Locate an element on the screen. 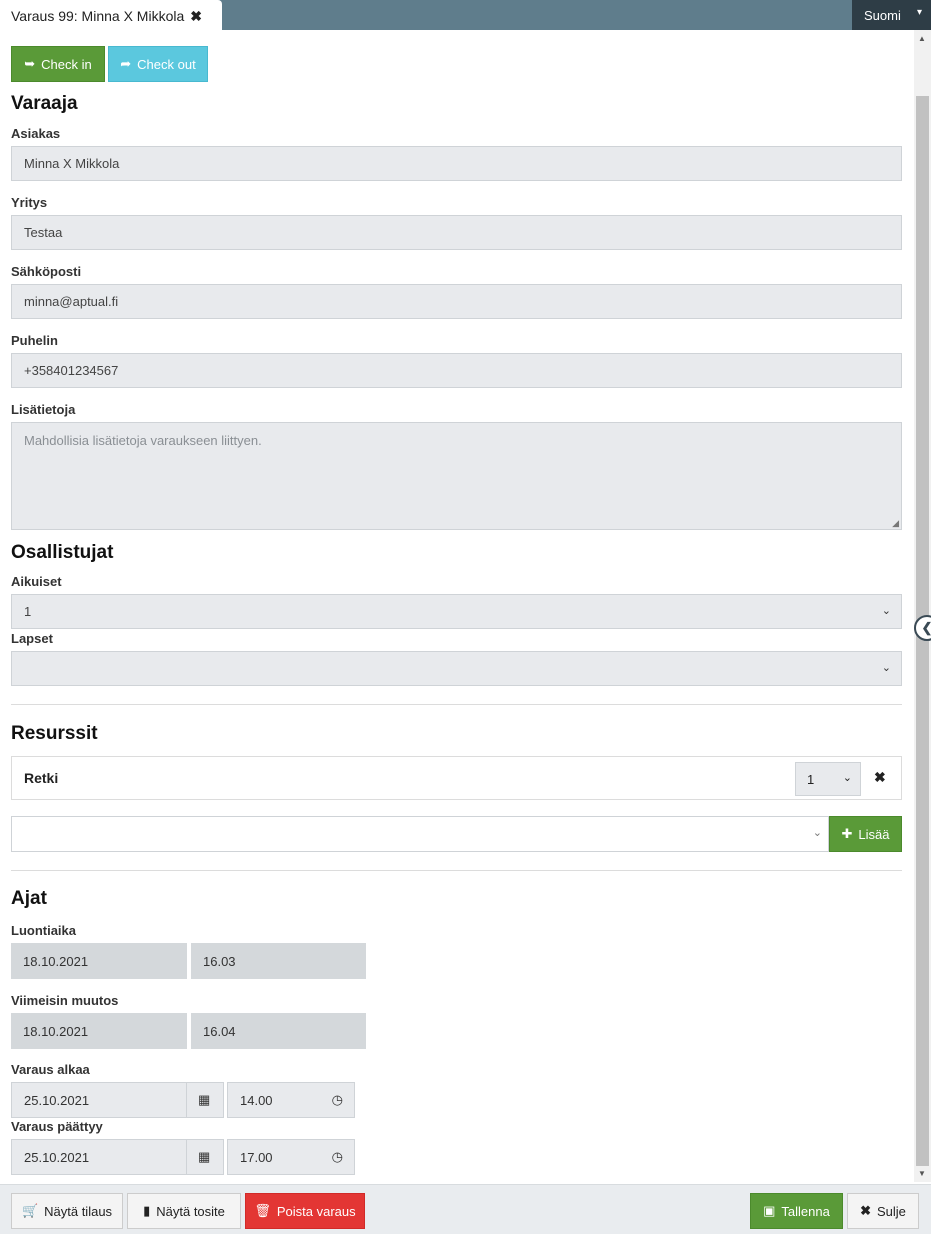 The height and width of the screenshot is (1234, 931). start-date-input: 25.10.2021 is located at coordinates (99, 1100).